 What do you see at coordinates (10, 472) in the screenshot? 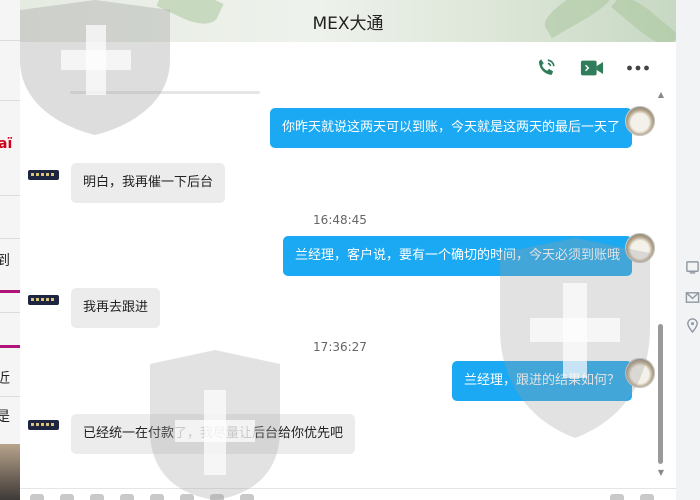
I see `background-thumbnail` at bounding box center [10, 472].